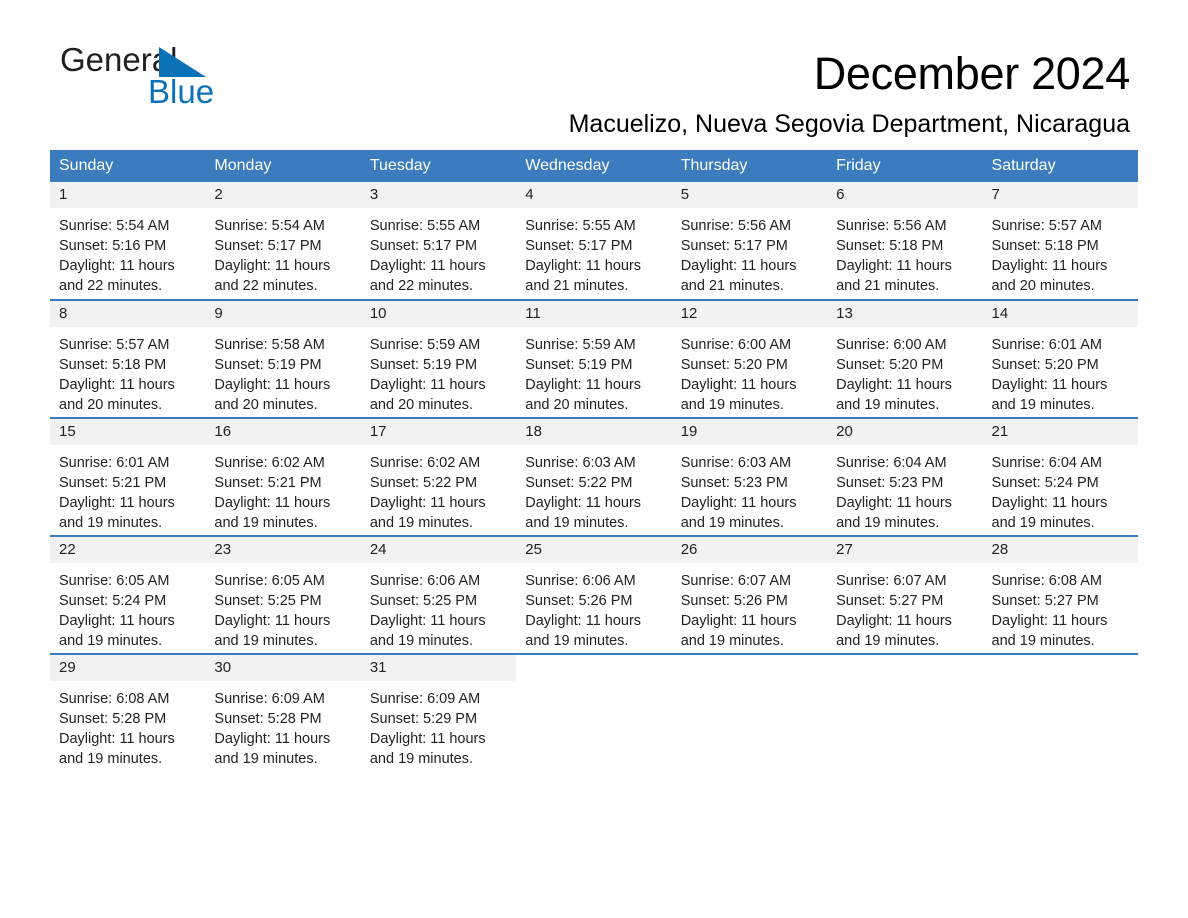 This screenshot has width=1188, height=918. I want to click on sunset-text: Sunset: 5:21 PM, so click(268, 483).